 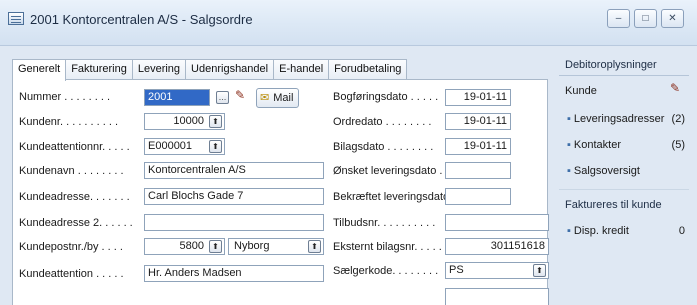 What do you see at coordinates (215, 246) in the screenshot?
I see `kundepostnr-lookup-icon: ⬆` at bounding box center [215, 246].